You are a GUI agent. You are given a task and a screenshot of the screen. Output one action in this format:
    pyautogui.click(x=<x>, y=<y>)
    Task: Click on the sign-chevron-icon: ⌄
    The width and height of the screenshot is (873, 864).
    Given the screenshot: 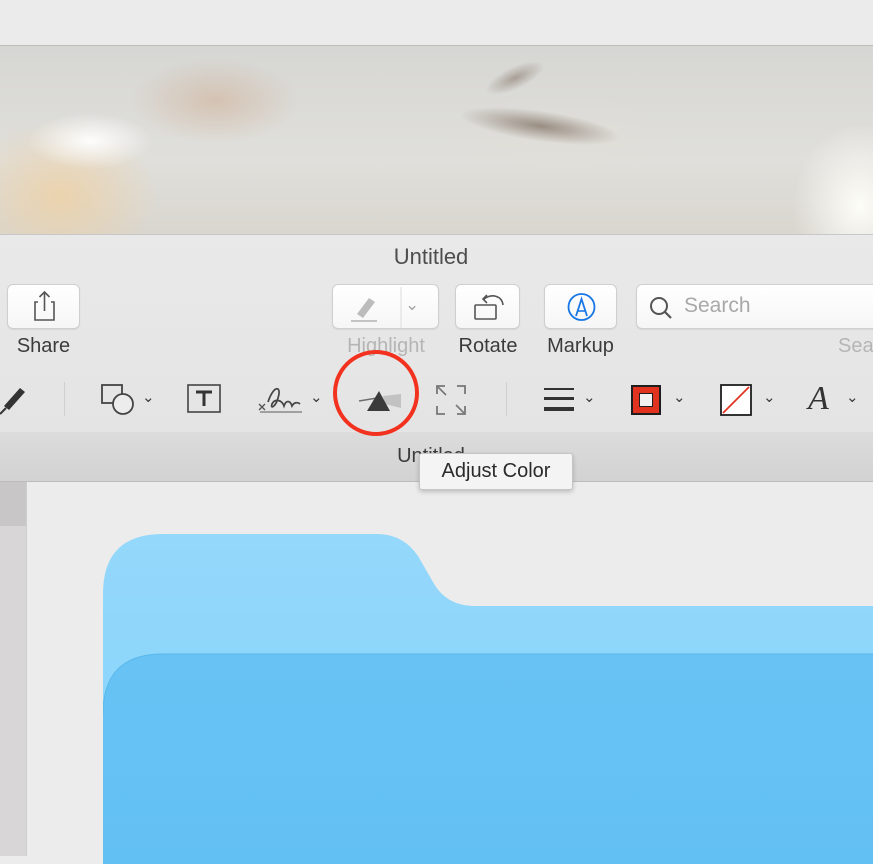 What is the action you would take?
    pyautogui.click(x=316, y=397)
    